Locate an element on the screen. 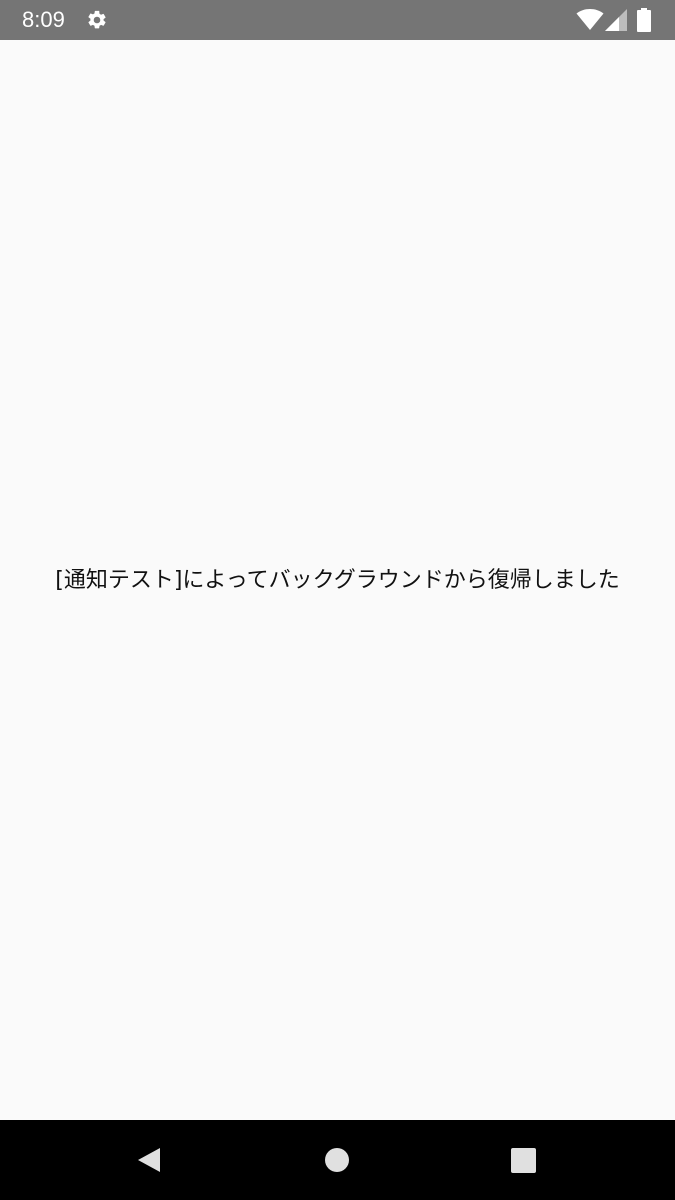  cell-signal-icon is located at coordinates (616, 20).